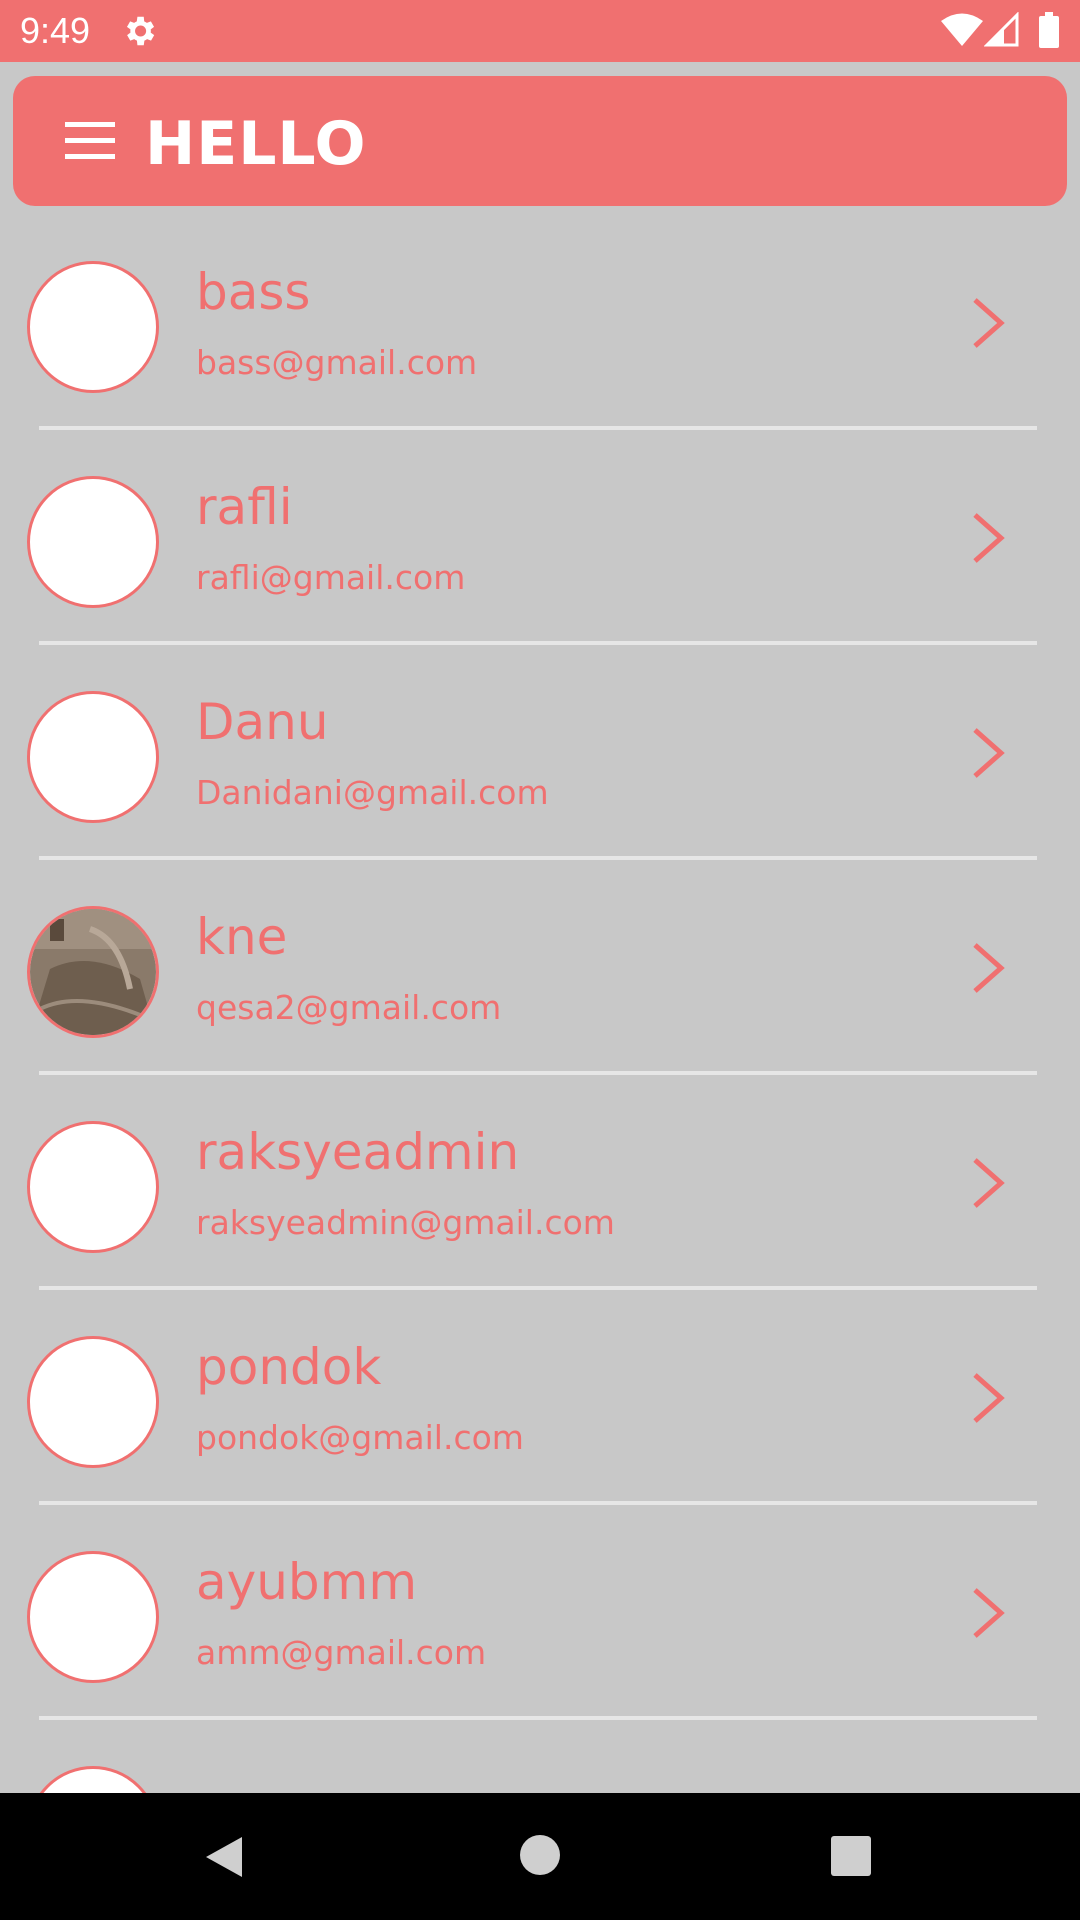  Describe the element at coordinates (262, 722) in the screenshot. I see `user-name: Danu` at that location.